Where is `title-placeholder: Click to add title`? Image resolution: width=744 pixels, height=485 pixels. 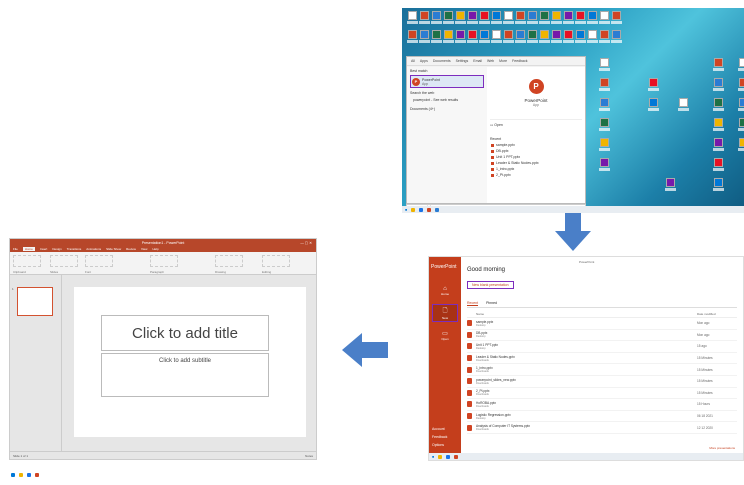 title-placeholder: Click to add title is located at coordinates (185, 333).